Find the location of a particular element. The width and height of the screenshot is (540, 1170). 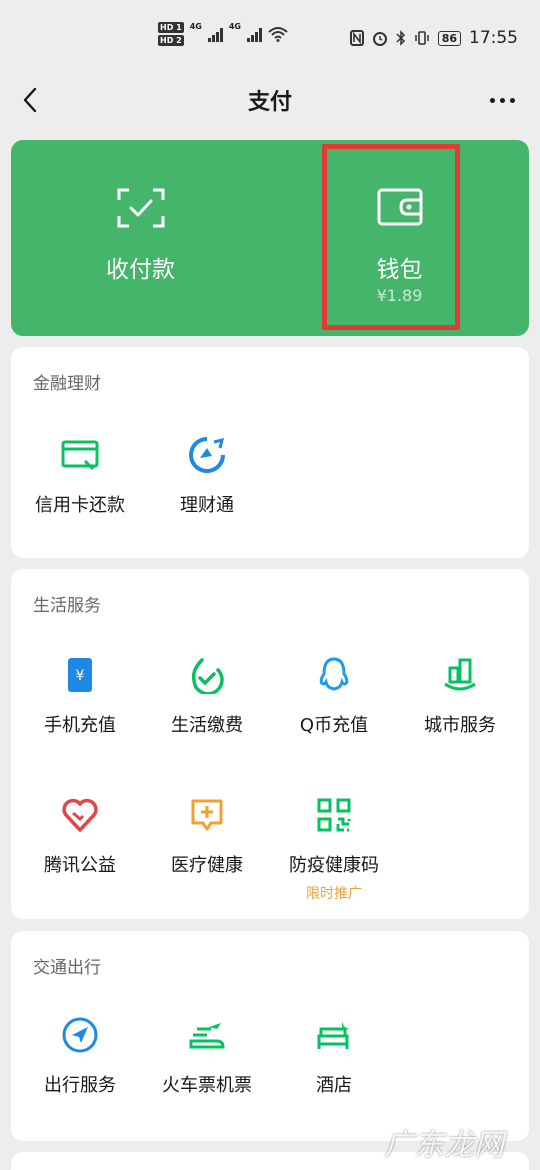

status-right: 86 17:55 is located at coordinates (433, 38).